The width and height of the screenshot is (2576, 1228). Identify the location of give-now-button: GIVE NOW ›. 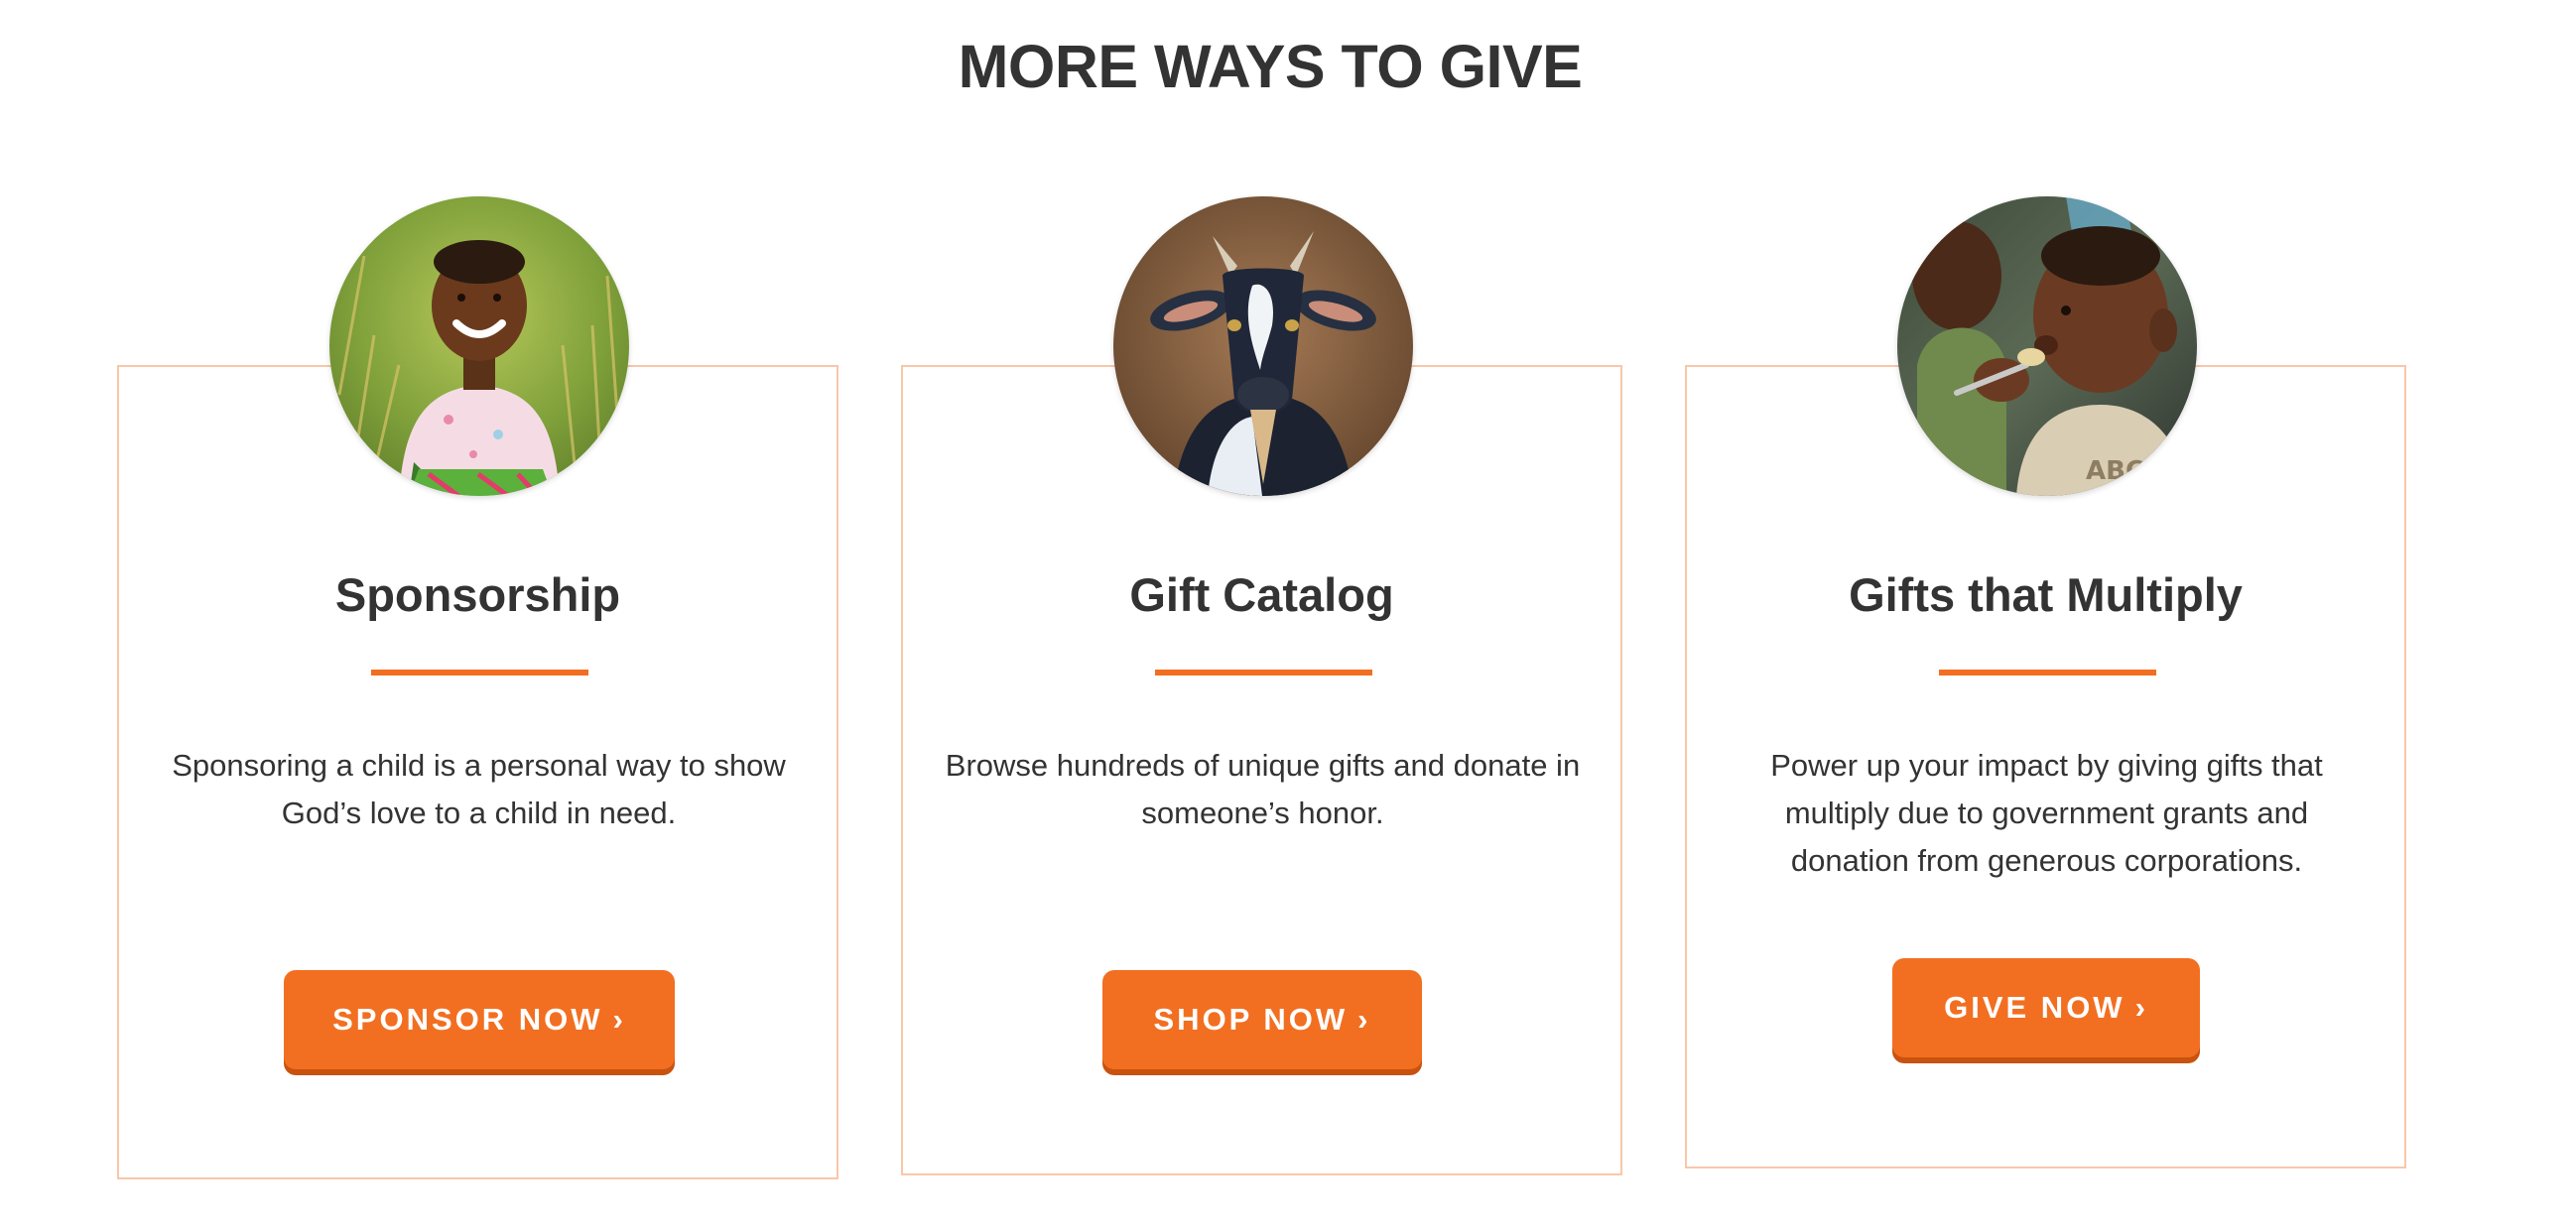
(2046, 1007).